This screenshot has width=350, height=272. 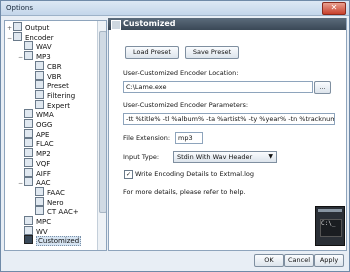 What do you see at coordinates (215, 157) in the screenshot?
I see `input-type-value: Stdin With Wav Header` at bounding box center [215, 157].